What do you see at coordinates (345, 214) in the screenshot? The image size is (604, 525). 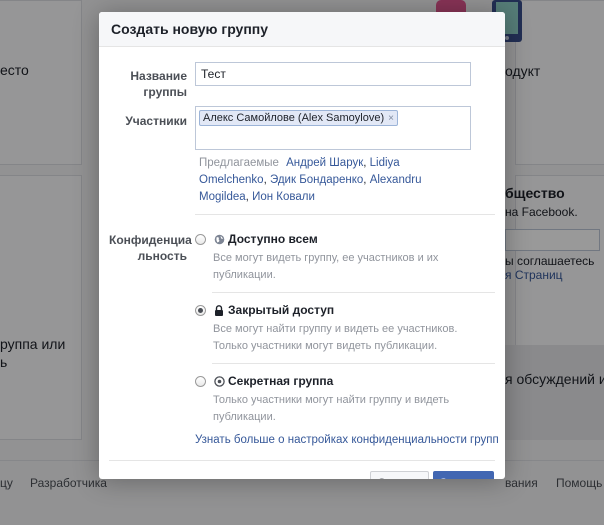 I see `section-divider` at bounding box center [345, 214].